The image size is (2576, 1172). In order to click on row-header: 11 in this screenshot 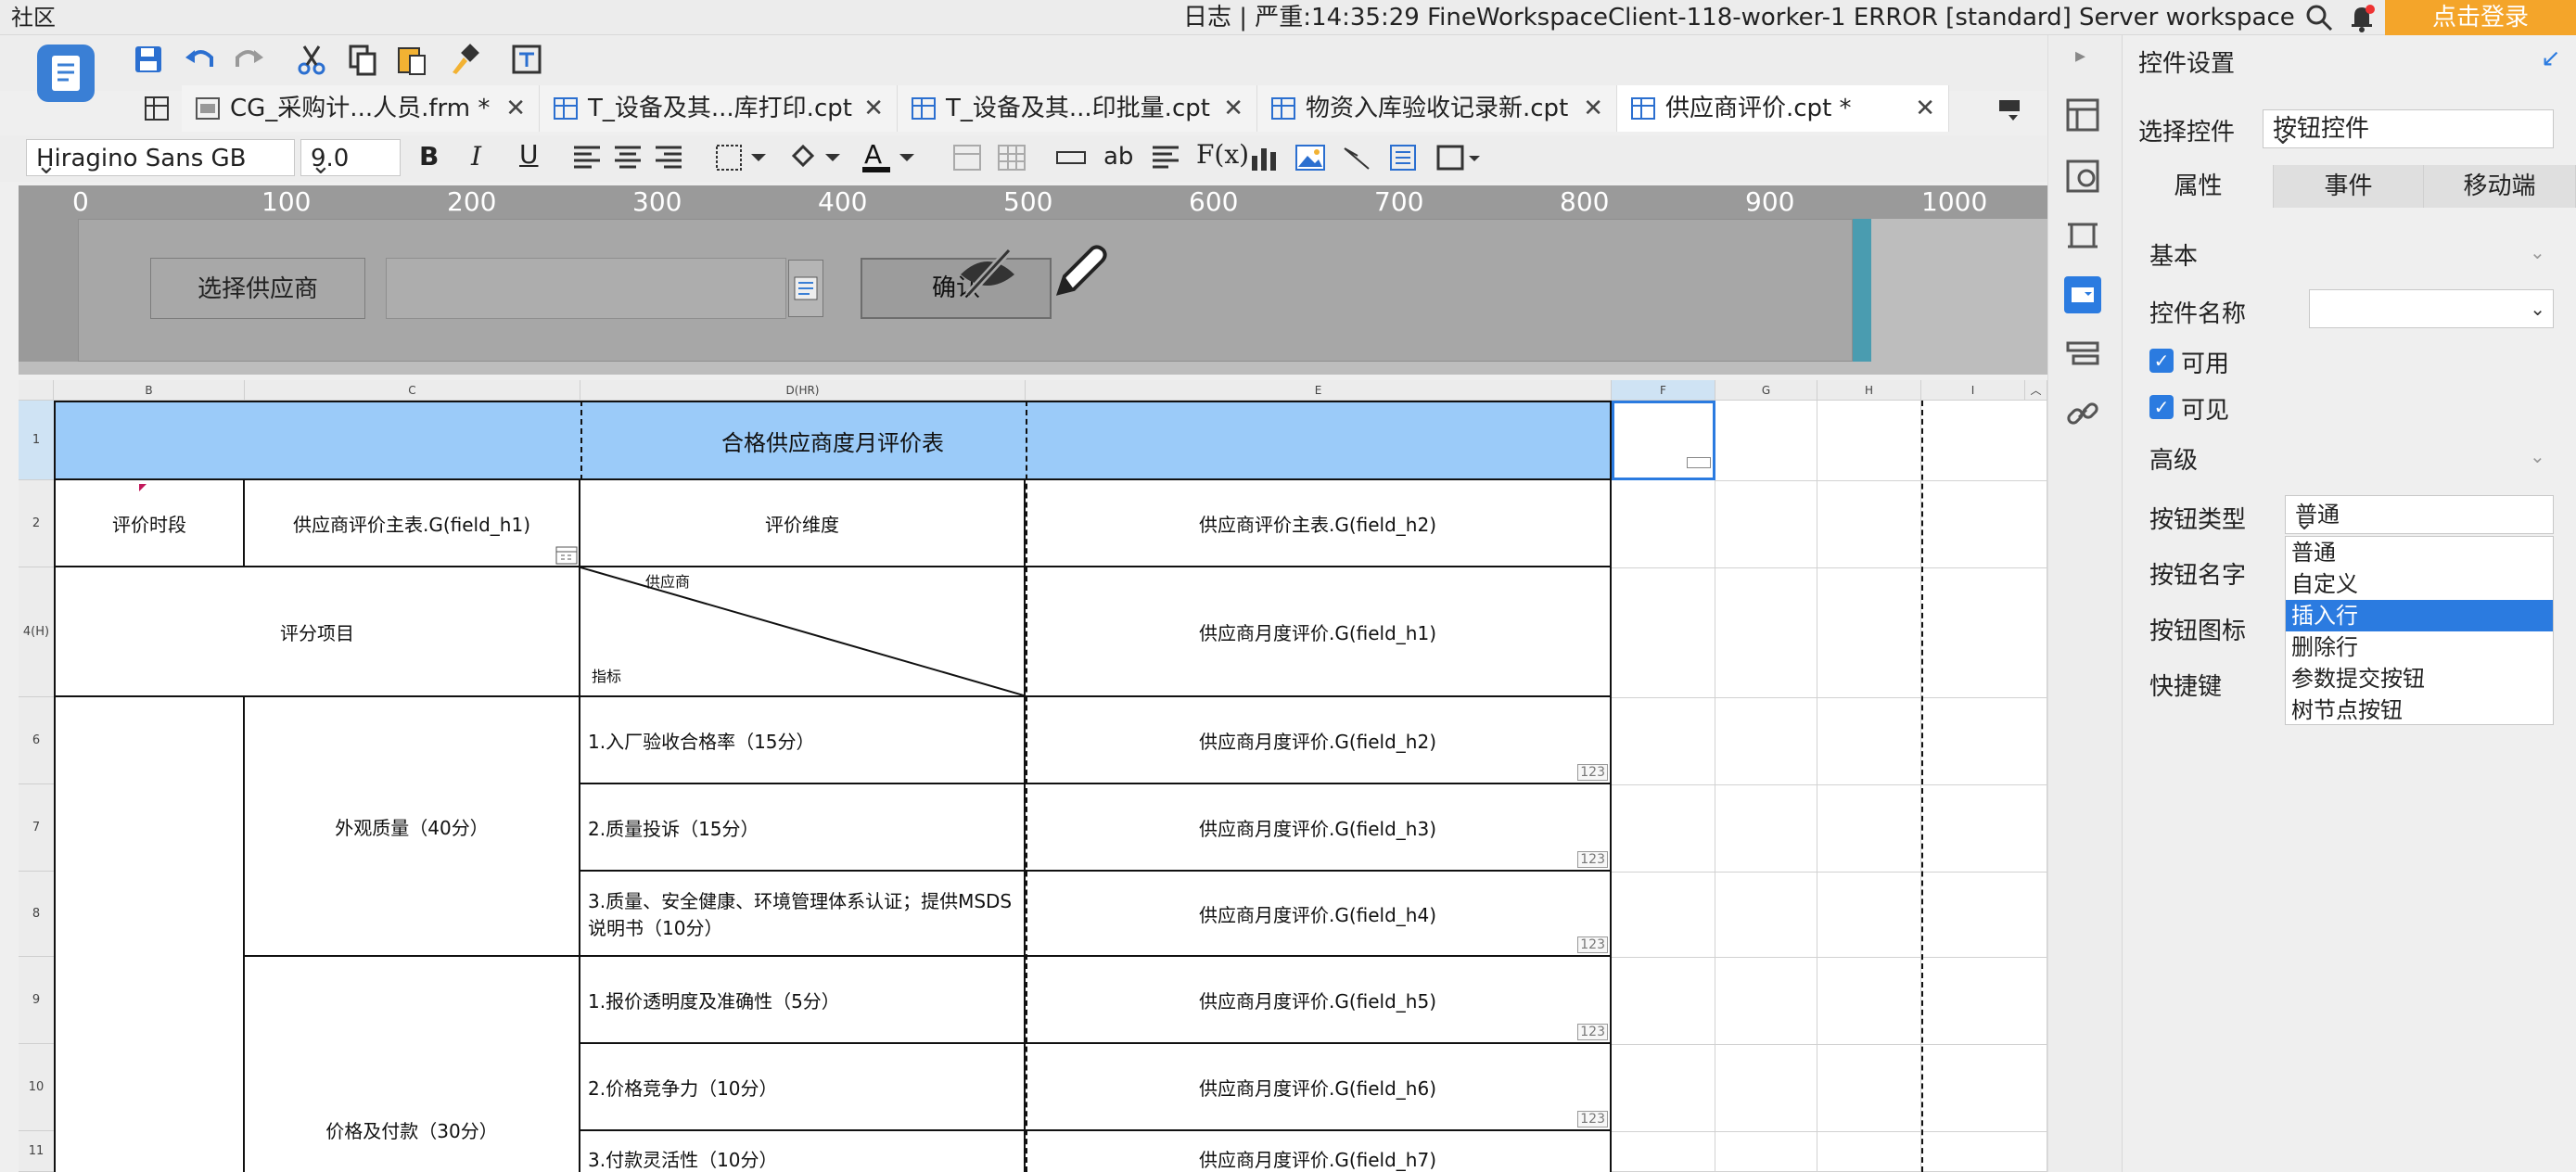, I will do `click(37, 1151)`.